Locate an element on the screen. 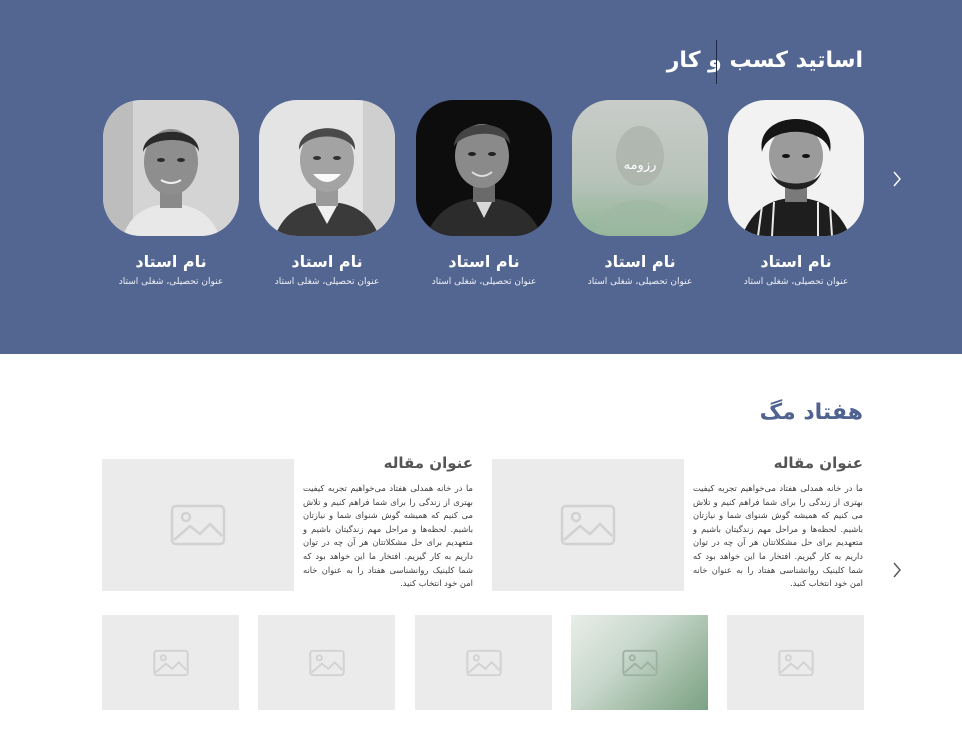 This screenshot has height=751, width=962. professor-card: رزومه نام استاد عنوان تحصیلی، شغلی استاد is located at coordinates (640, 193).